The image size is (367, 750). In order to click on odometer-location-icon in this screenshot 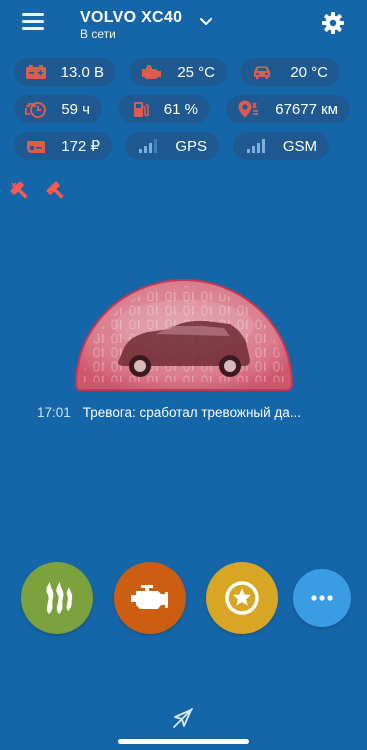, I will do `click(248, 109)`.